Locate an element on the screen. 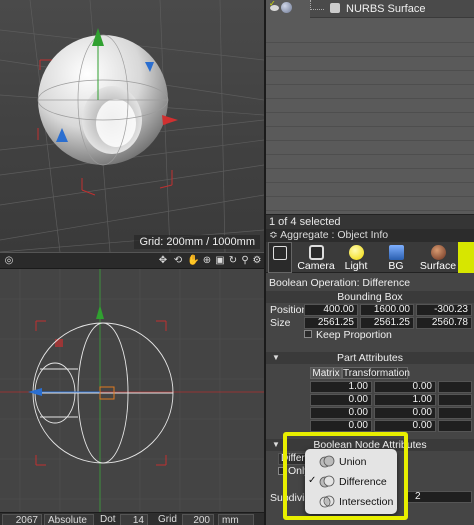 This screenshot has height=525, width=474. tab-bg-label: BG is located at coordinates (396, 266).